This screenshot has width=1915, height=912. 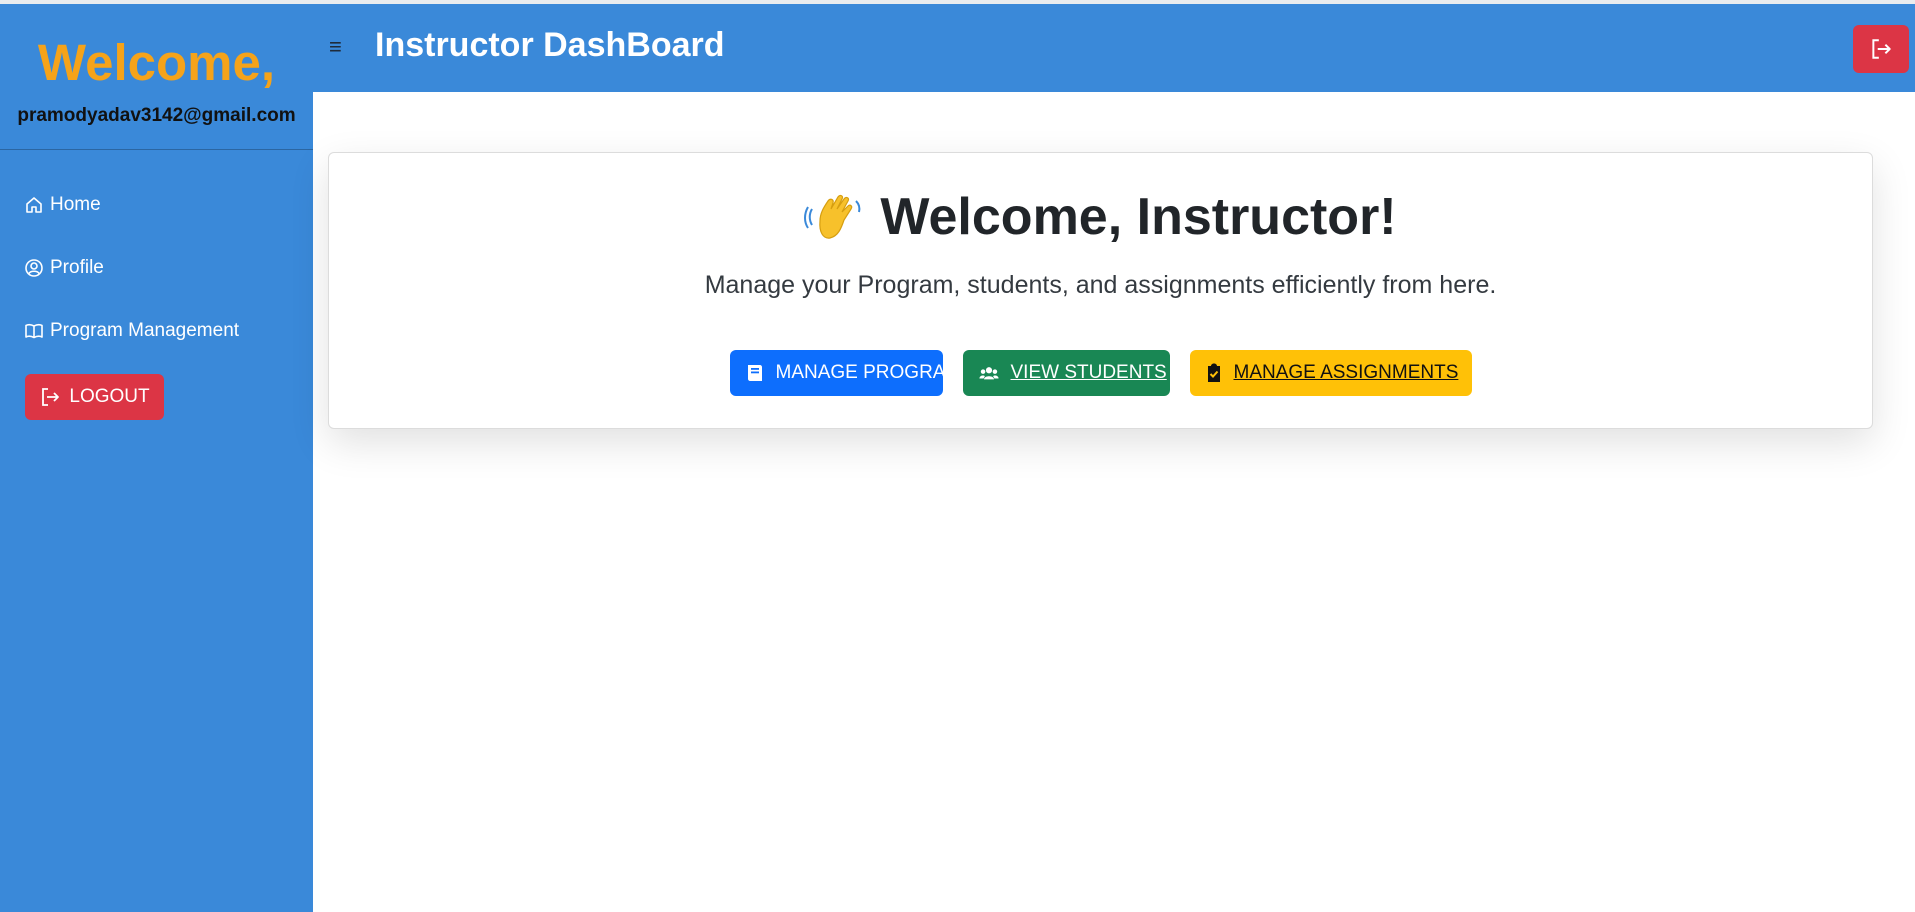 I want to click on sidebar-item-program-management: Program Management, so click(x=131, y=331).